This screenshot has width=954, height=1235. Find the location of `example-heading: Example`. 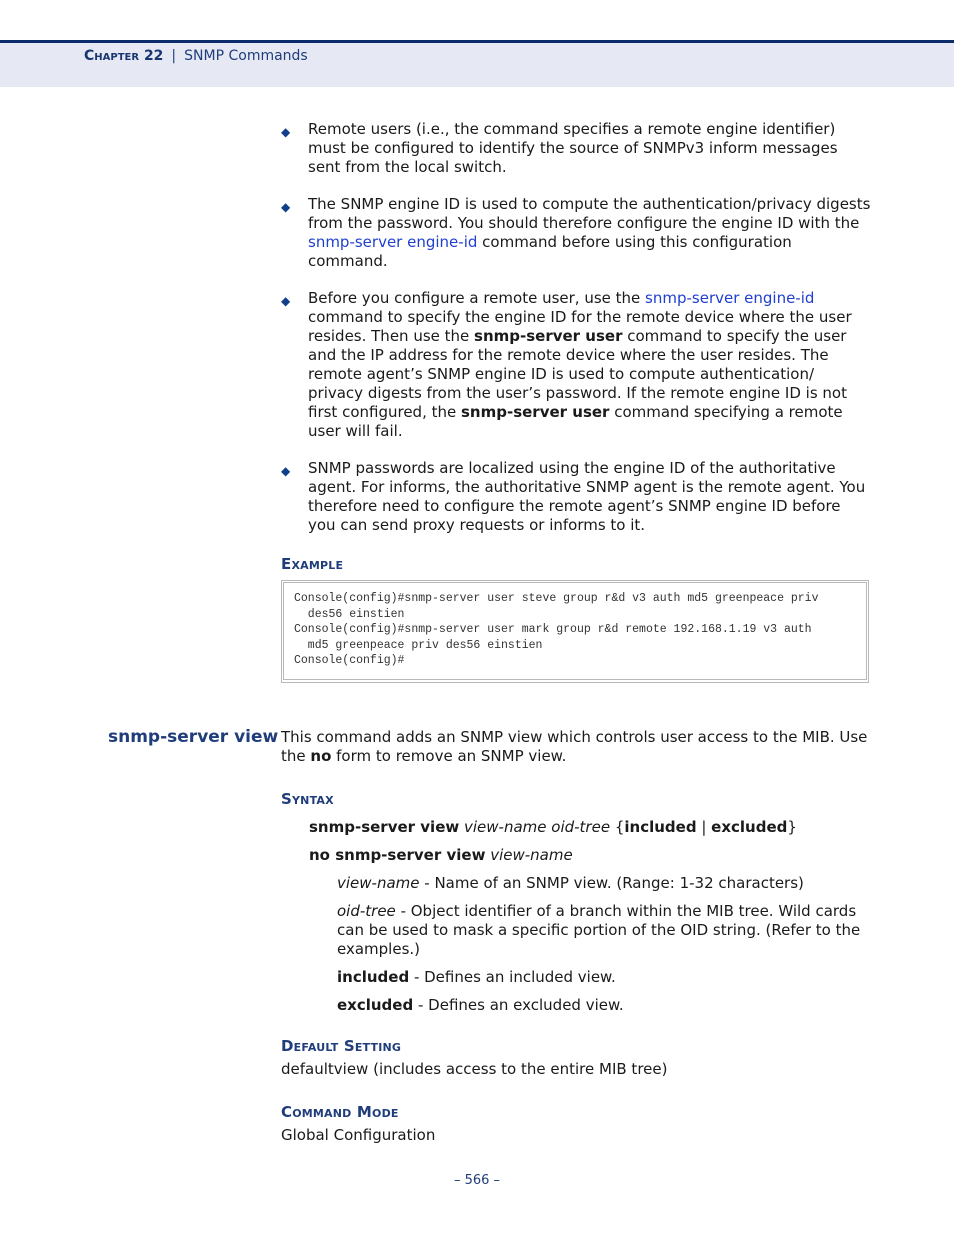

example-heading: Example is located at coordinates (312, 564).